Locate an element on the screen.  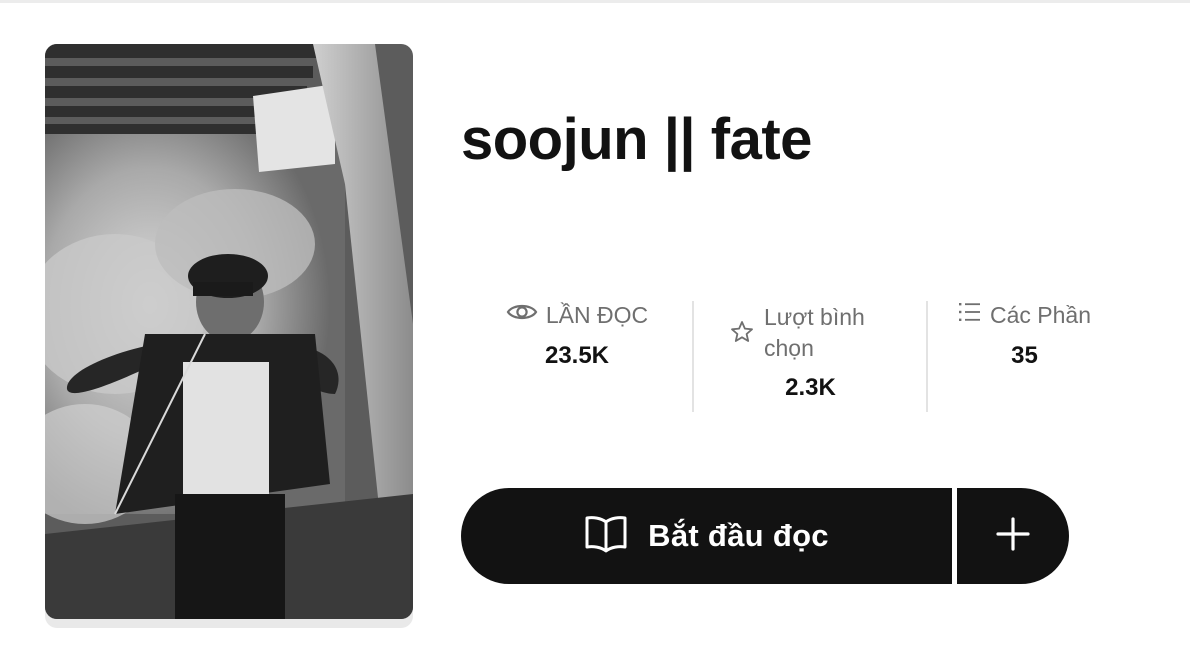
stat-votes: Lượt bình chọn 2.3K is located at coordinates (810, 356).